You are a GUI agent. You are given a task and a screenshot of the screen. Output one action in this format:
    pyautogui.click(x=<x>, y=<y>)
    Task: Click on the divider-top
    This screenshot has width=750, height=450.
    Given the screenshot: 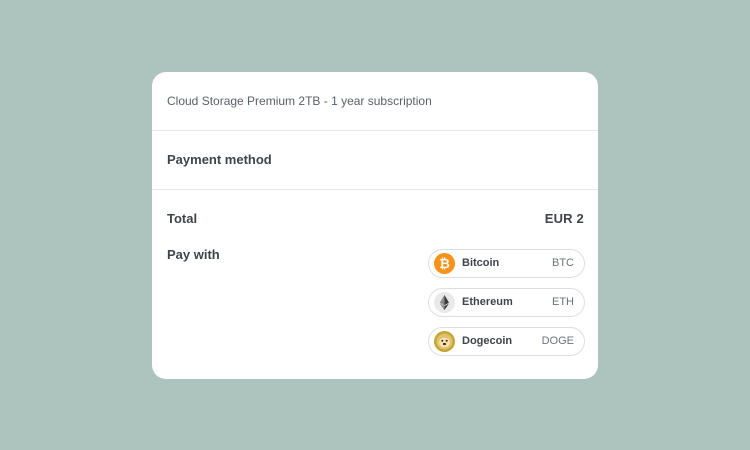 What is the action you would take?
    pyautogui.click(x=375, y=130)
    